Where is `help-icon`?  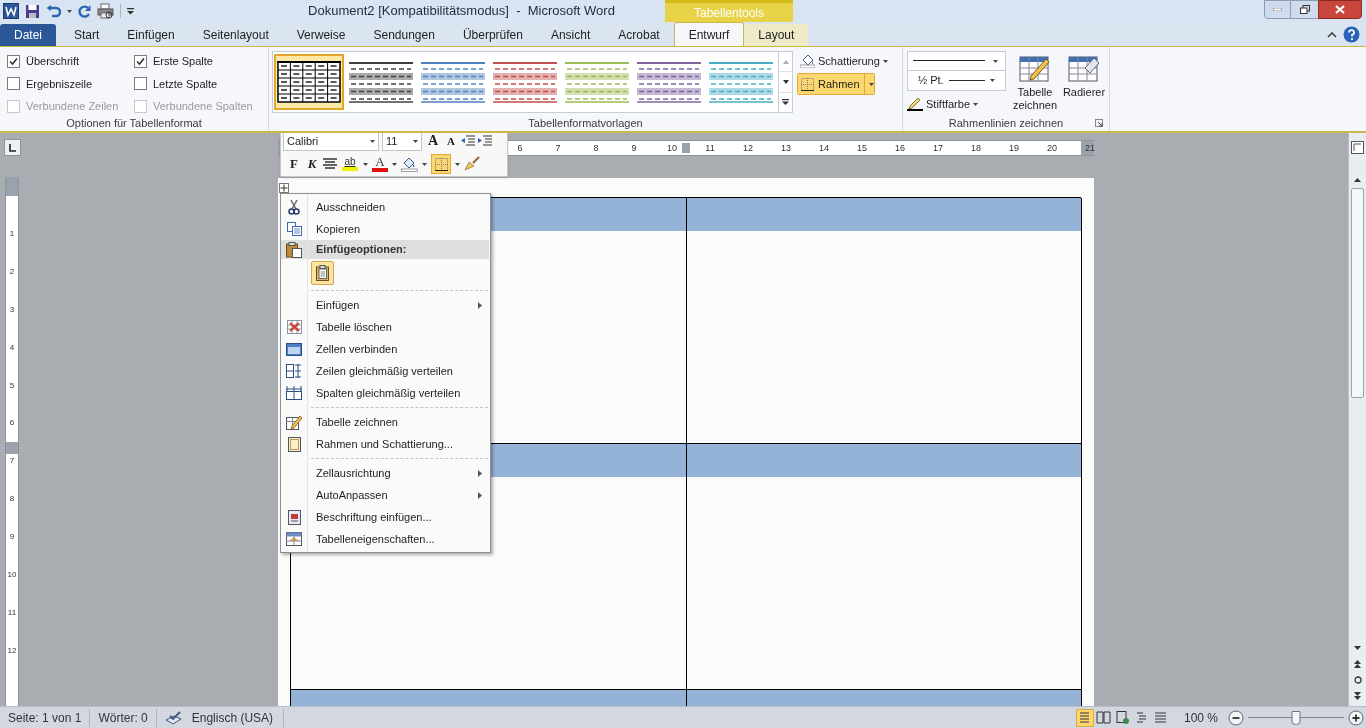
help-icon is located at coordinates (1351, 34).